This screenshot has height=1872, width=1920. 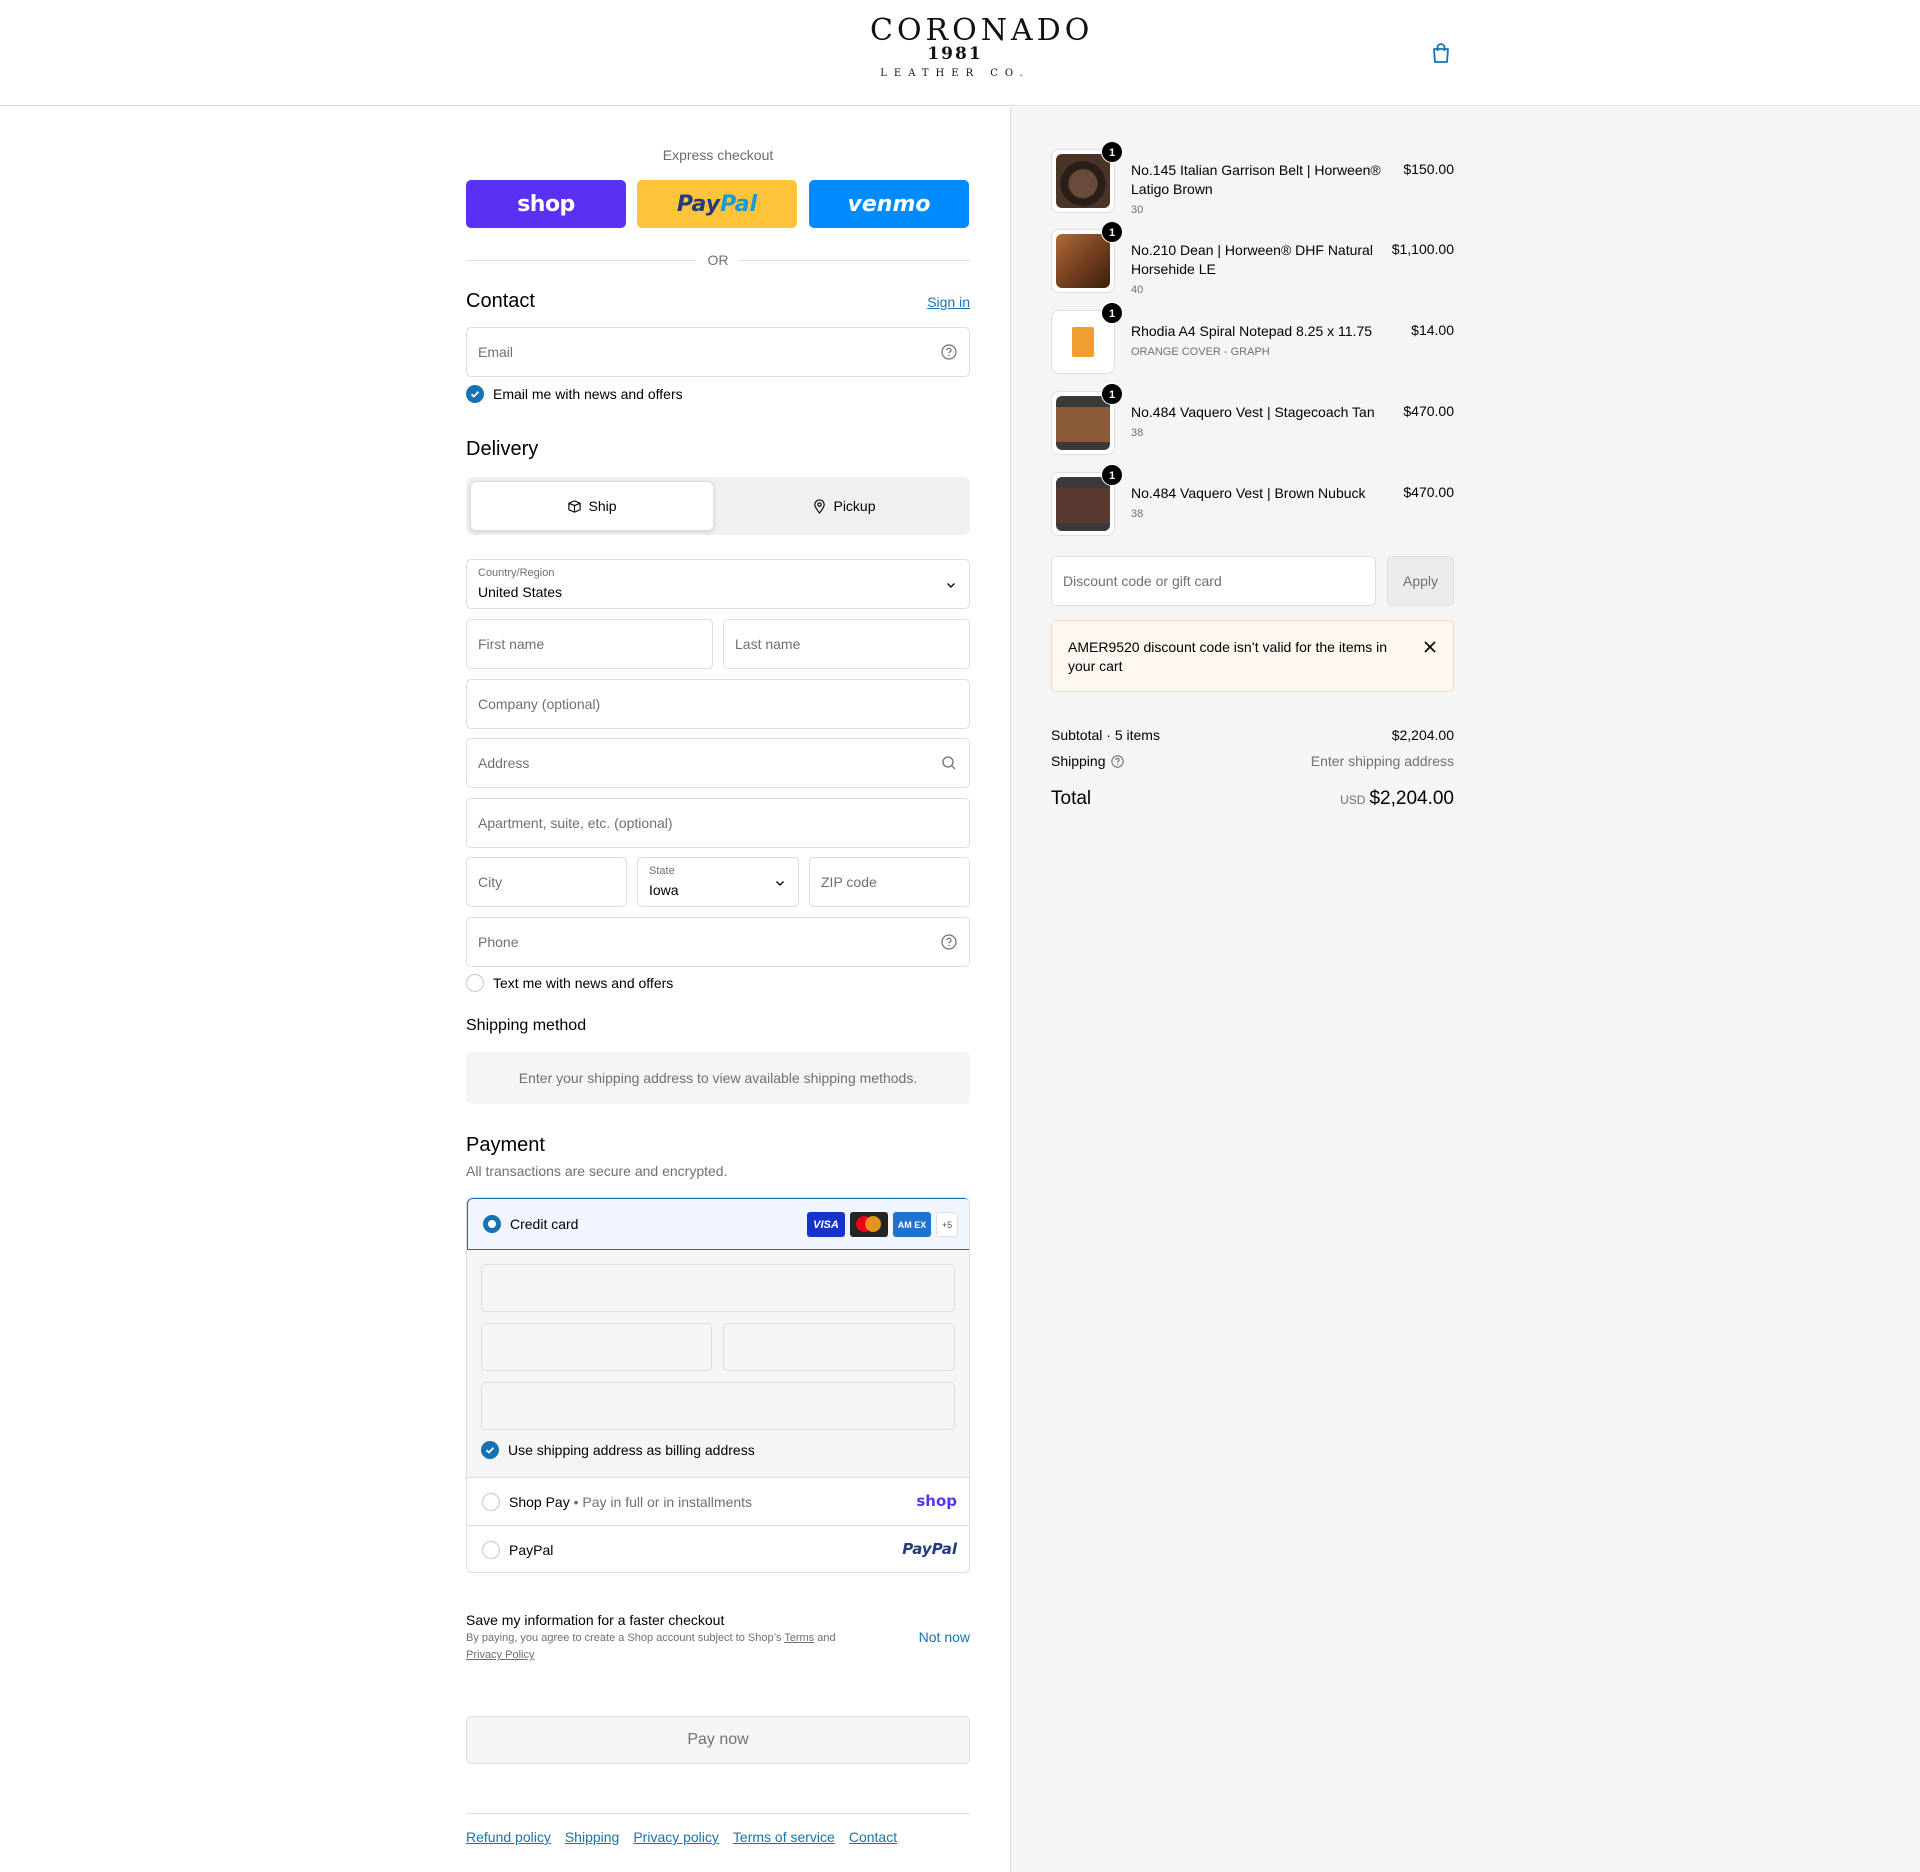 I want to click on email-field: Email, so click(x=718, y=352).